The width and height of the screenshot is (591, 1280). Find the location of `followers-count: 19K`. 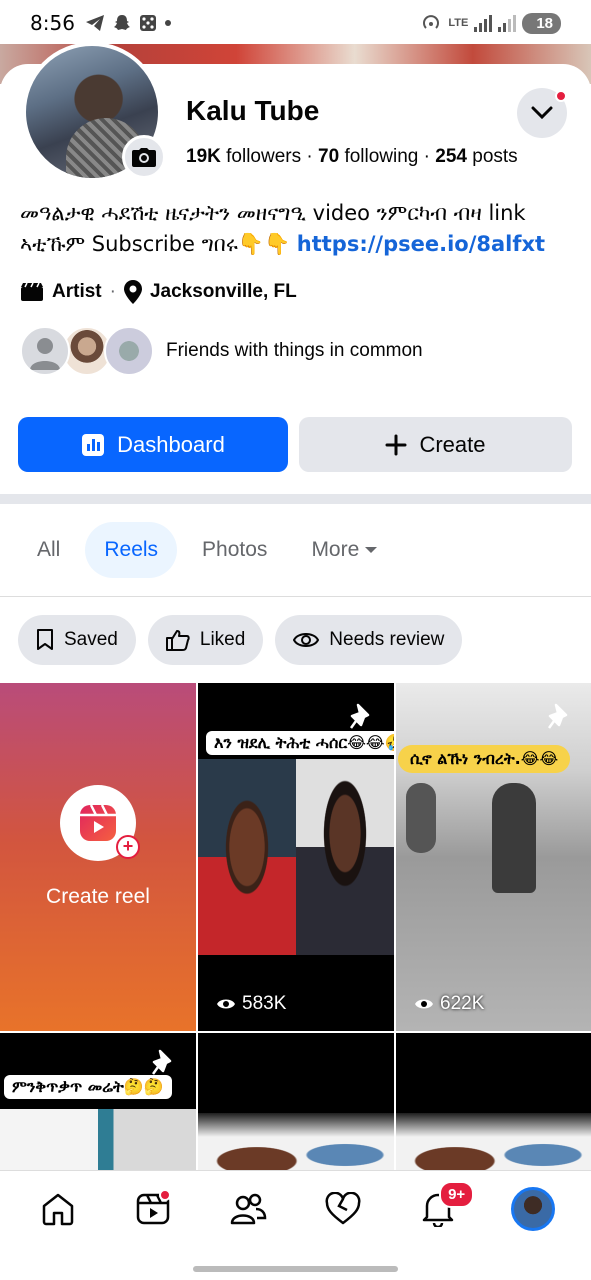

followers-count: 19K is located at coordinates (203, 156).